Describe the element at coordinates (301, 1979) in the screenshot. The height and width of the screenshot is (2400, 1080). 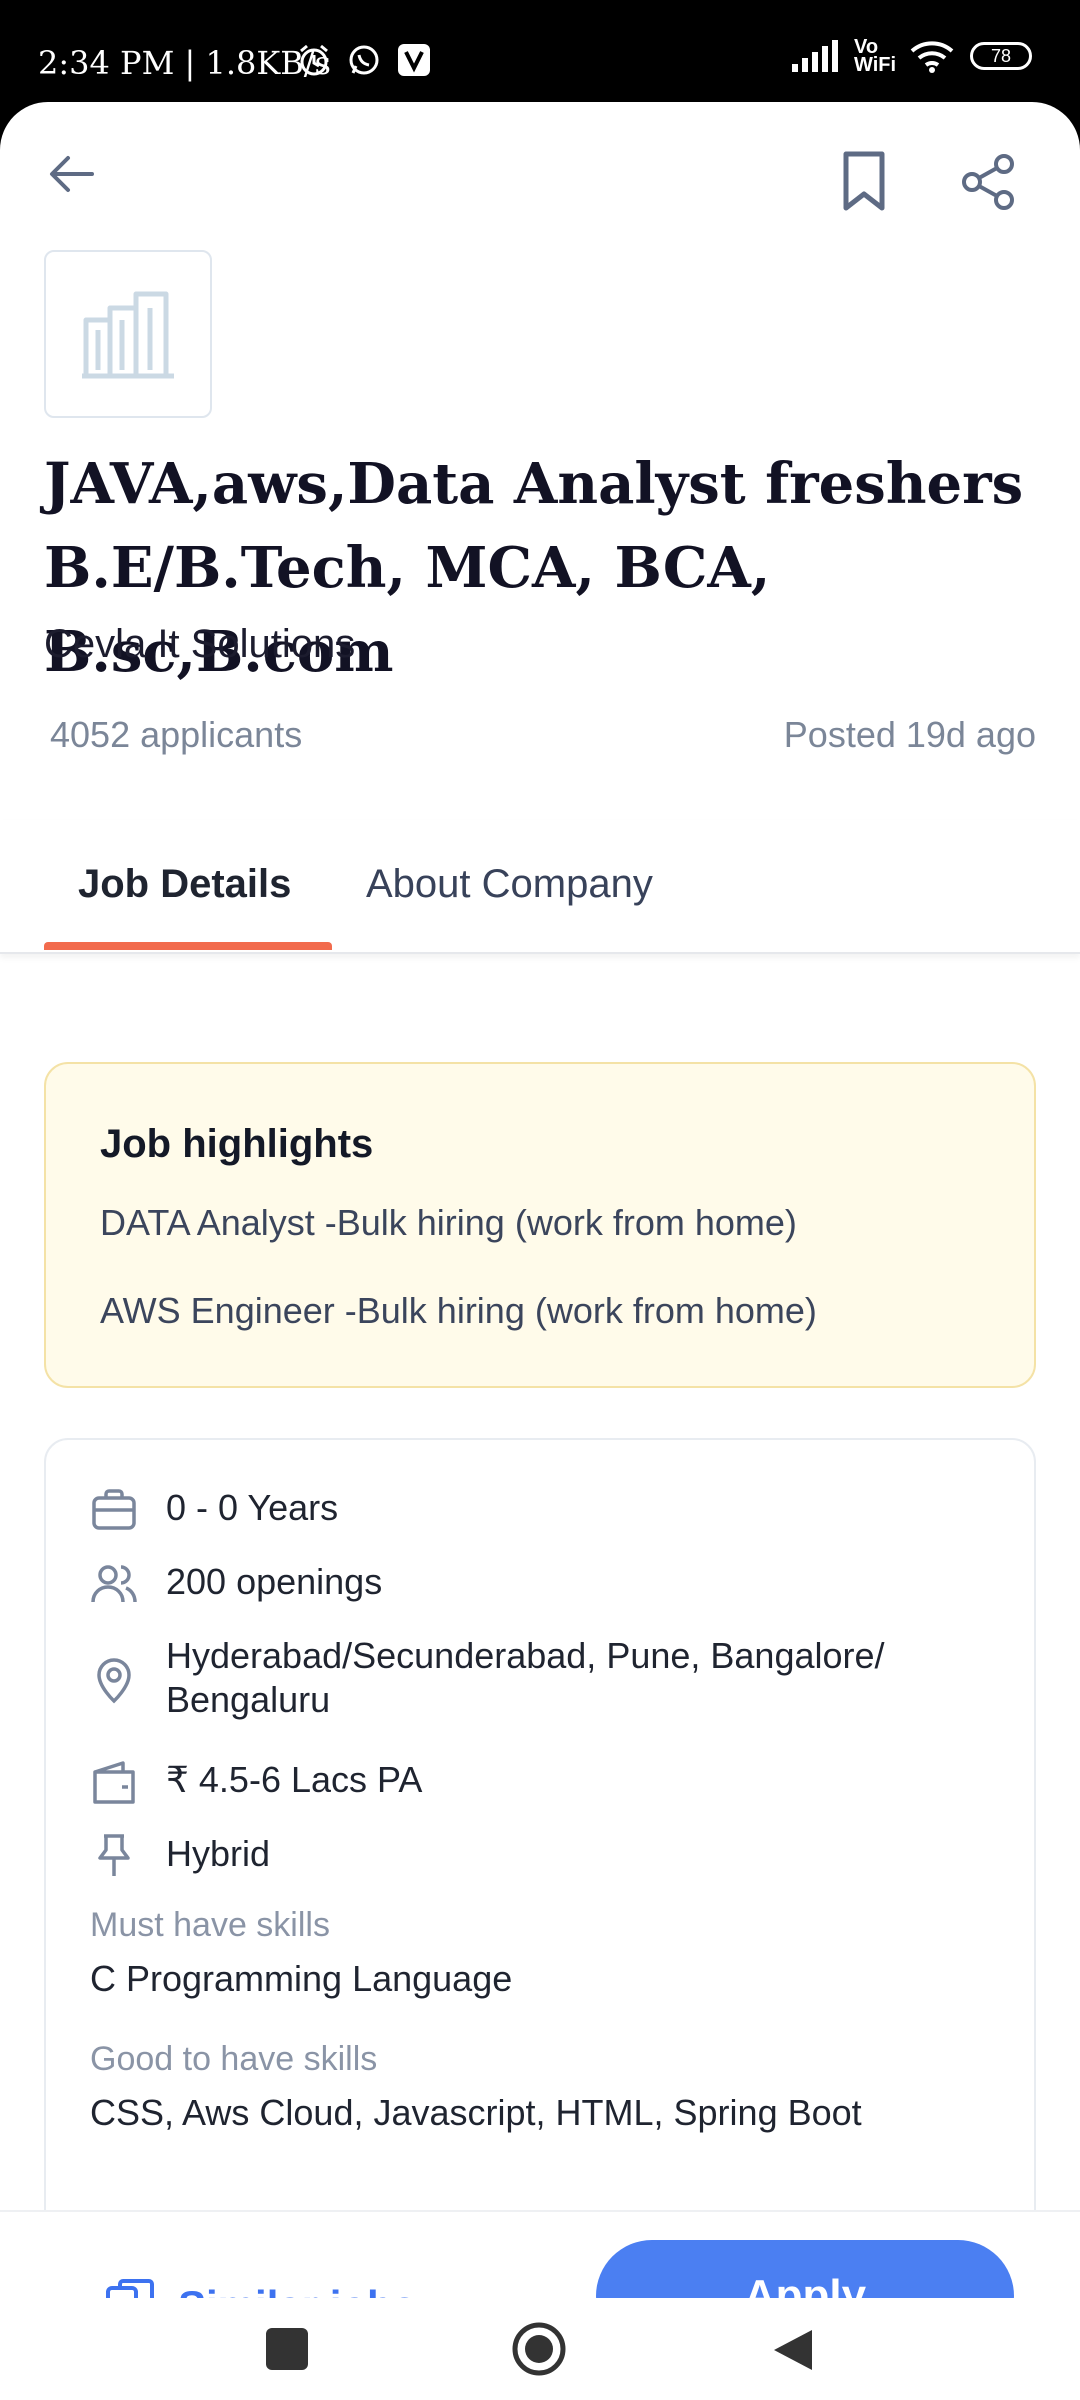
I see `must-have-skills-value: C Programming Language` at that location.